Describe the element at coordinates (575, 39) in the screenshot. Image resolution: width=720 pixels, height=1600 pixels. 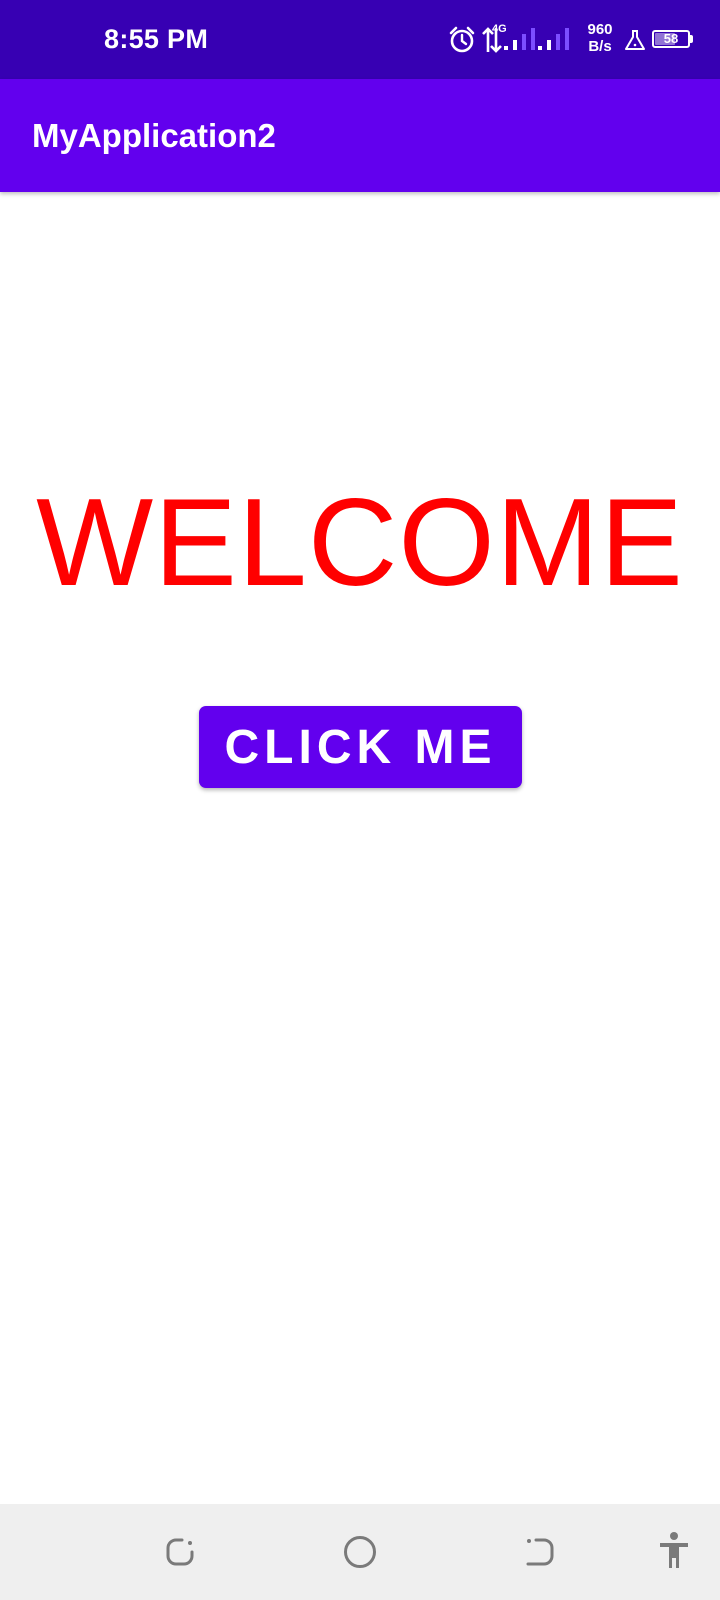
I see `status-icons: 4G 960 B/s 58` at that location.